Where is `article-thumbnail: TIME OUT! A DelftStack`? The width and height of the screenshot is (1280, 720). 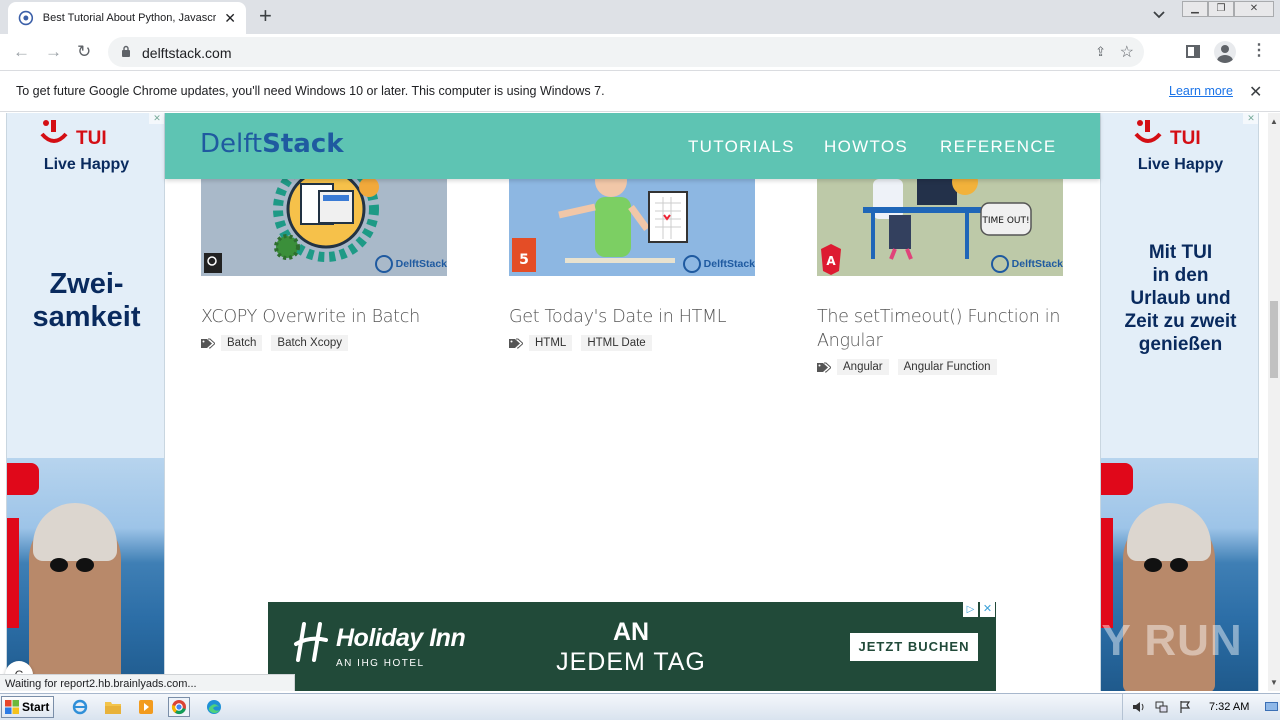 article-thumbnail: TIME OUT! A DelftStack is located at coordinates (940, 227).